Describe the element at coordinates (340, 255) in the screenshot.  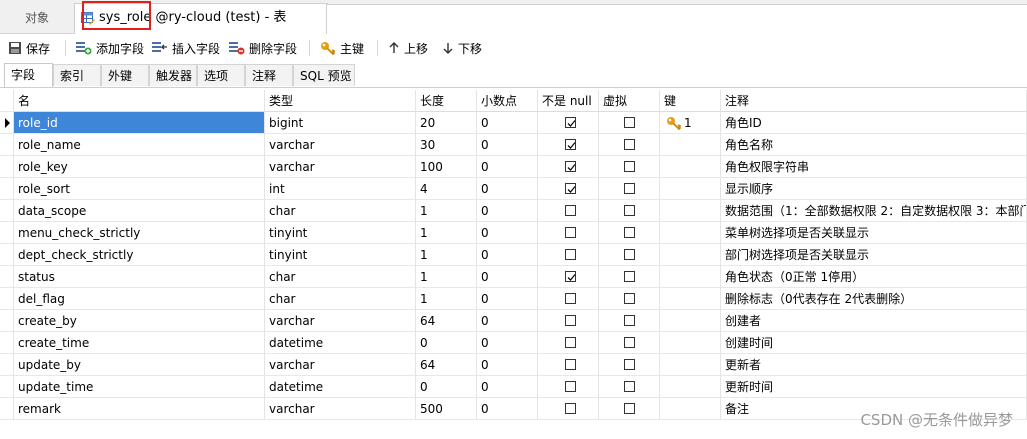
I see `field-type-cell: tinyint` at that location.